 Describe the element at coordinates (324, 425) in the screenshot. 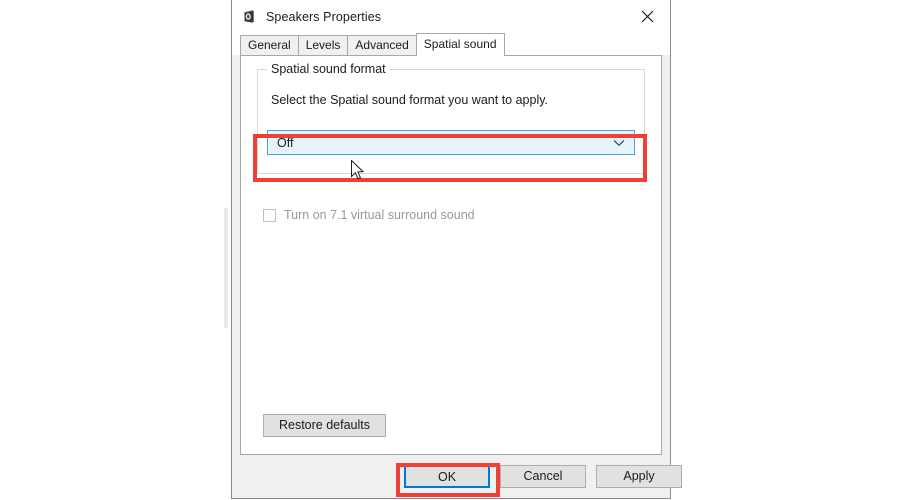

I see `restore-defaults-button: Restore defaults` at that location.